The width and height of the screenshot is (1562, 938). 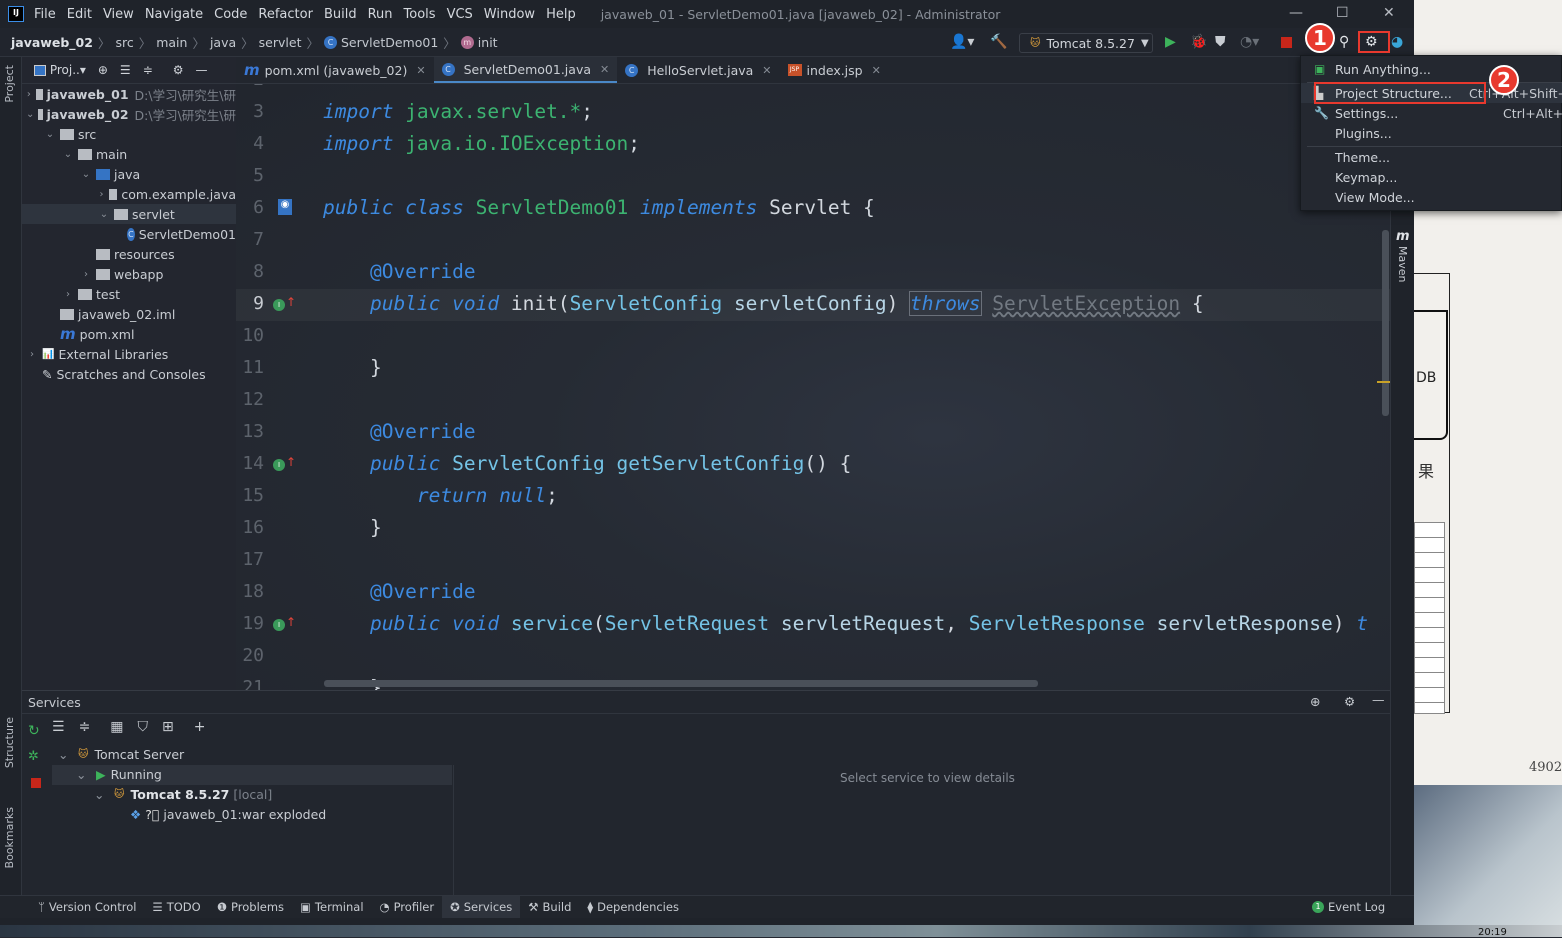 I want to click on minimize-button: —, so click(x=1296, y=13).